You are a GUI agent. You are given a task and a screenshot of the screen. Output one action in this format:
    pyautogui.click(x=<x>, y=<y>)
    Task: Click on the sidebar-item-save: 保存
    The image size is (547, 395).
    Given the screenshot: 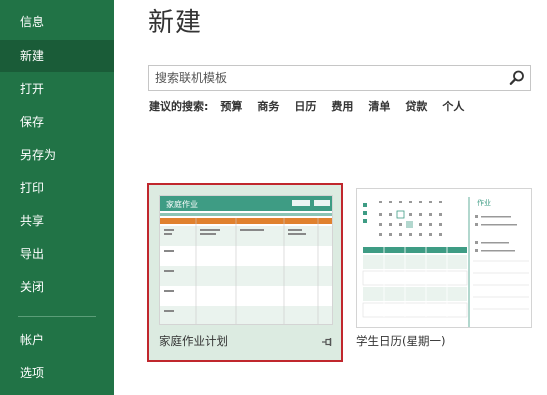 What is the action you would take?
    pyautogui.click(x=57, y=122)
    